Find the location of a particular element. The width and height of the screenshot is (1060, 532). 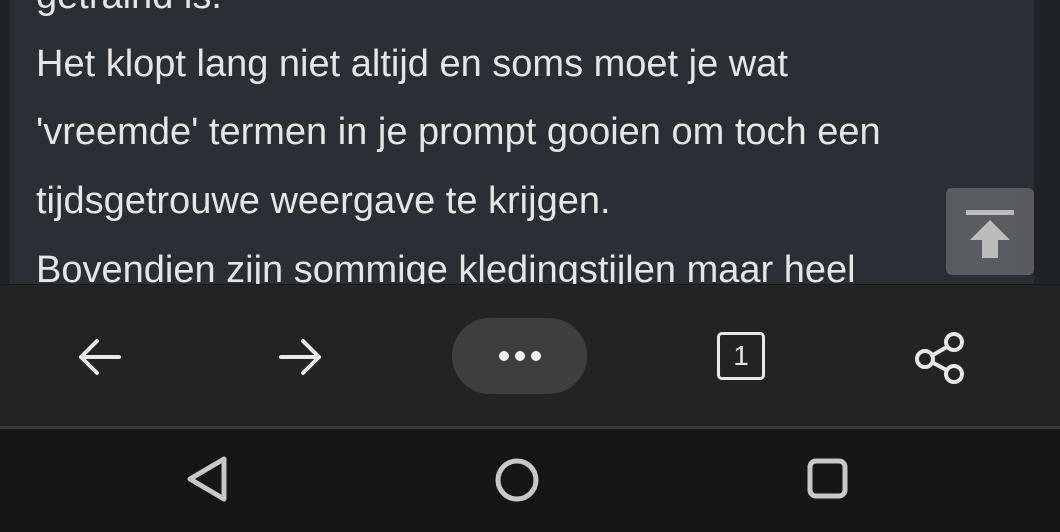

system-home-button is located at coordinates (517, 480).